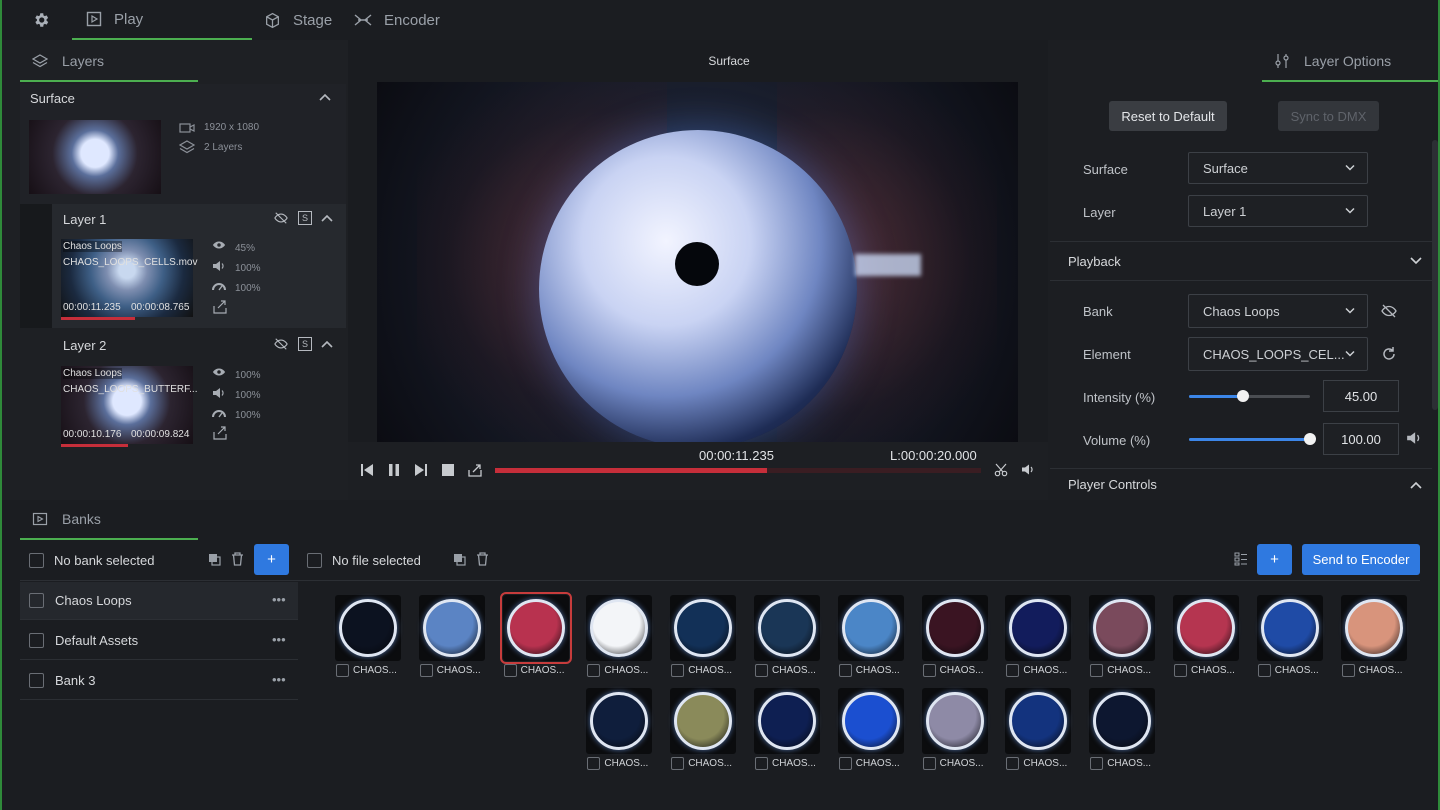  I want to click on volume-slider, so click(1252, 439).